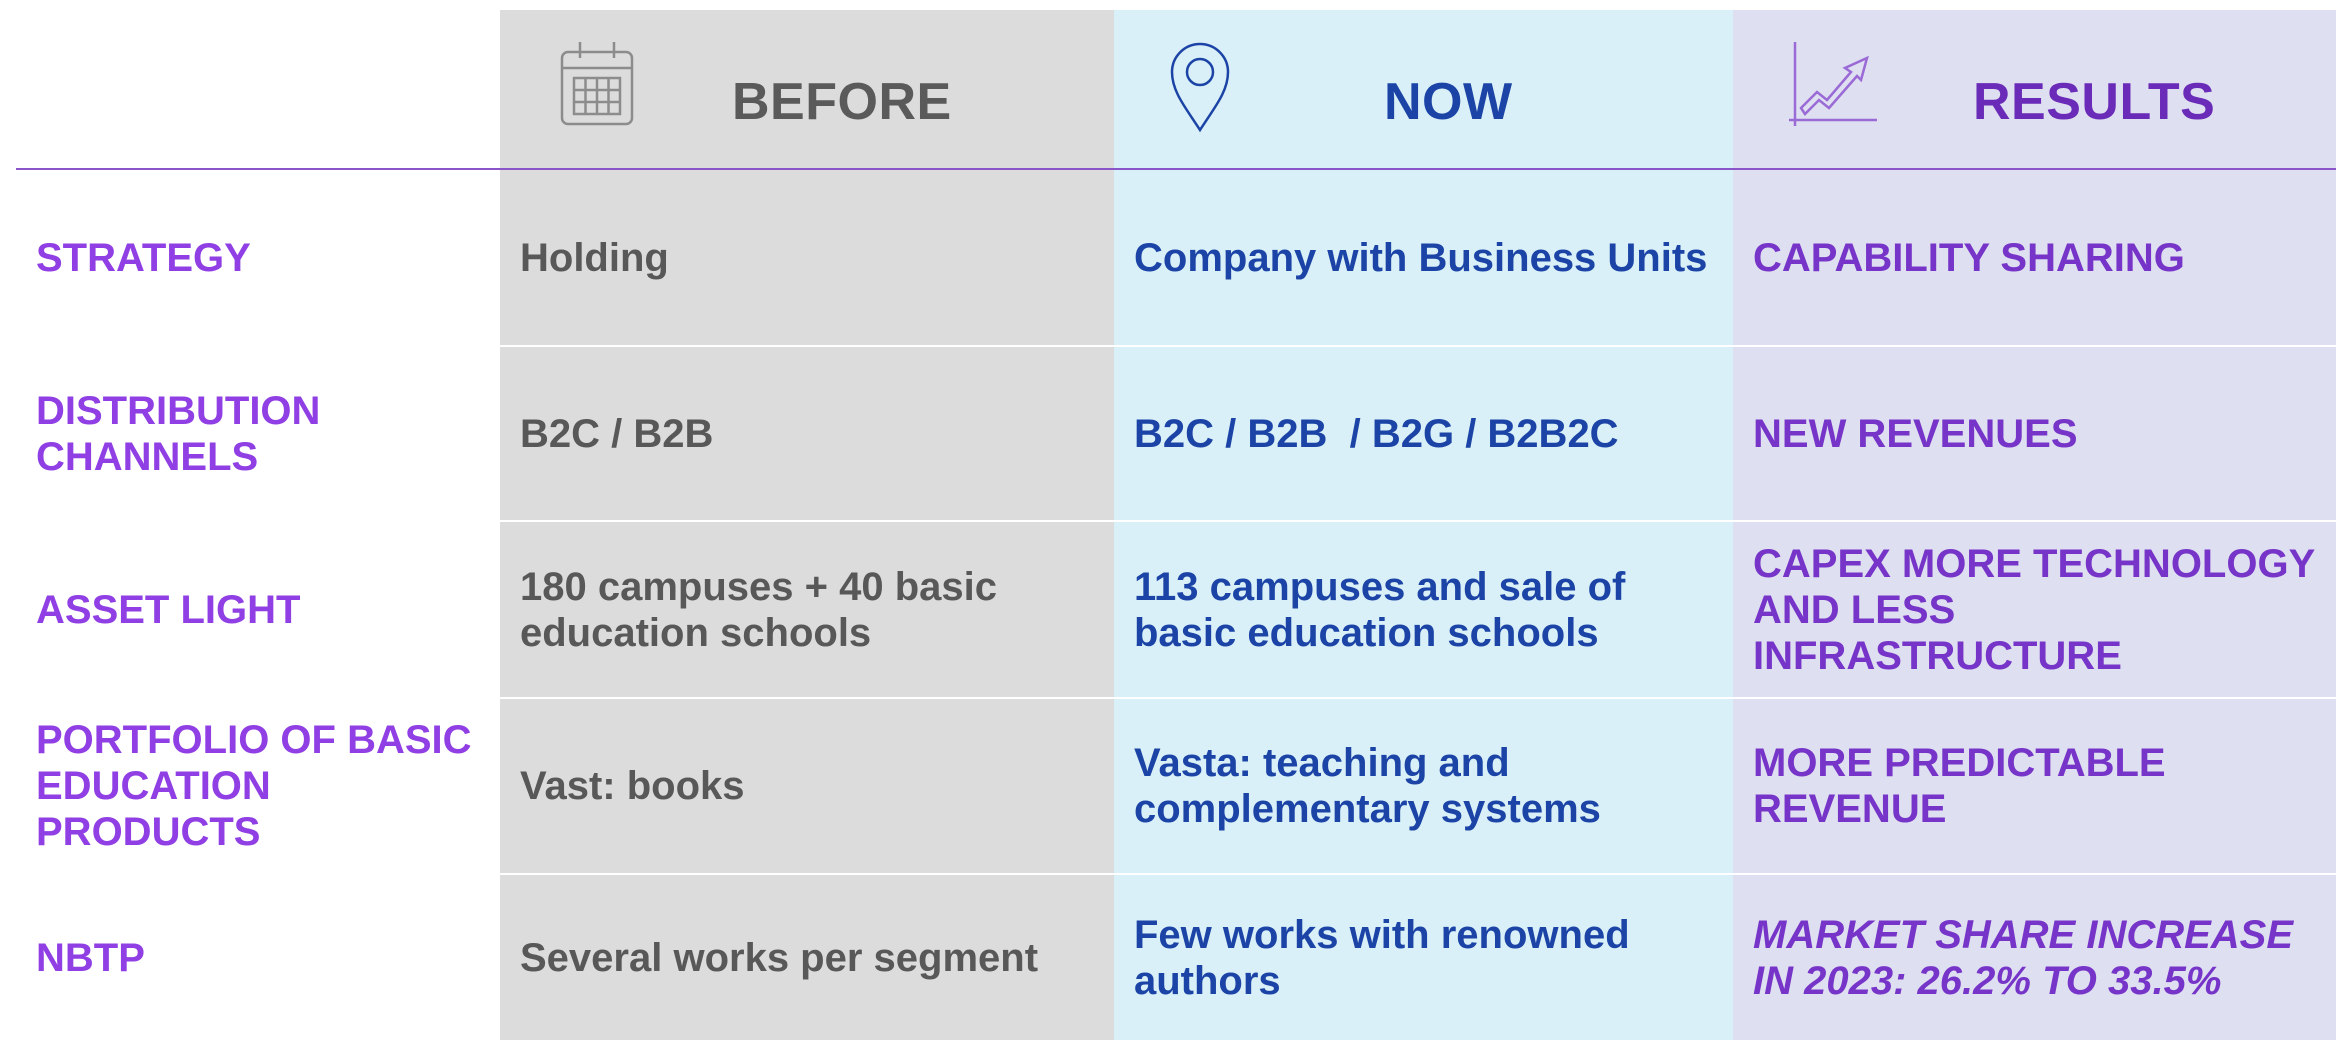 Image resolution: width=2336 pixels, height=1040 pixels. I want to click on now-header: NOW, so click(1423, 90).